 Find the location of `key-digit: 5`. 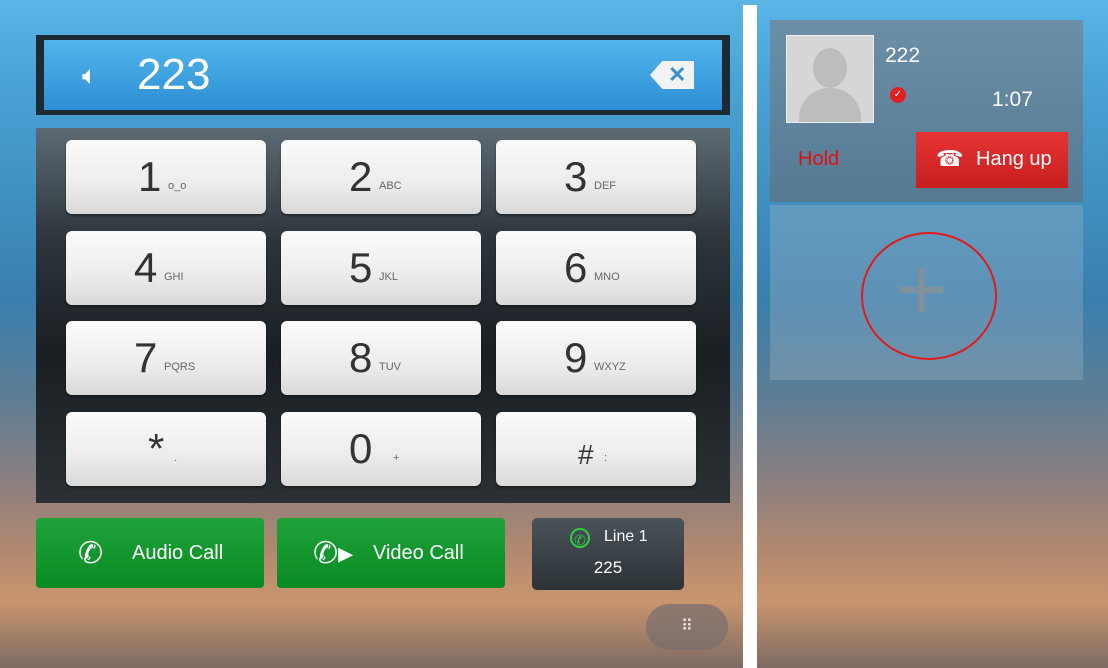

key-digit: 5 is located at coordinates (361, 267).